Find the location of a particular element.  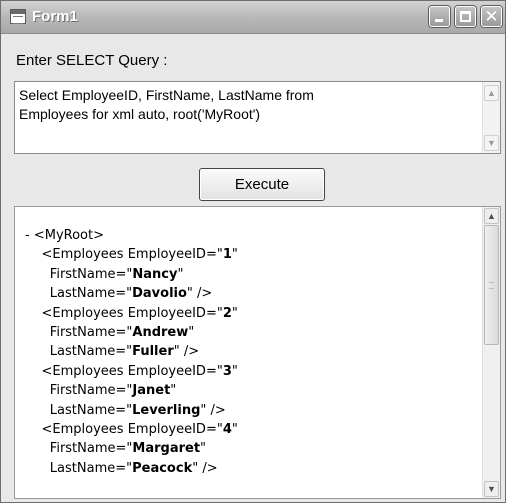

employee-open-line: <Employees EmployeeID="1" is located at coordinates (131, 255).